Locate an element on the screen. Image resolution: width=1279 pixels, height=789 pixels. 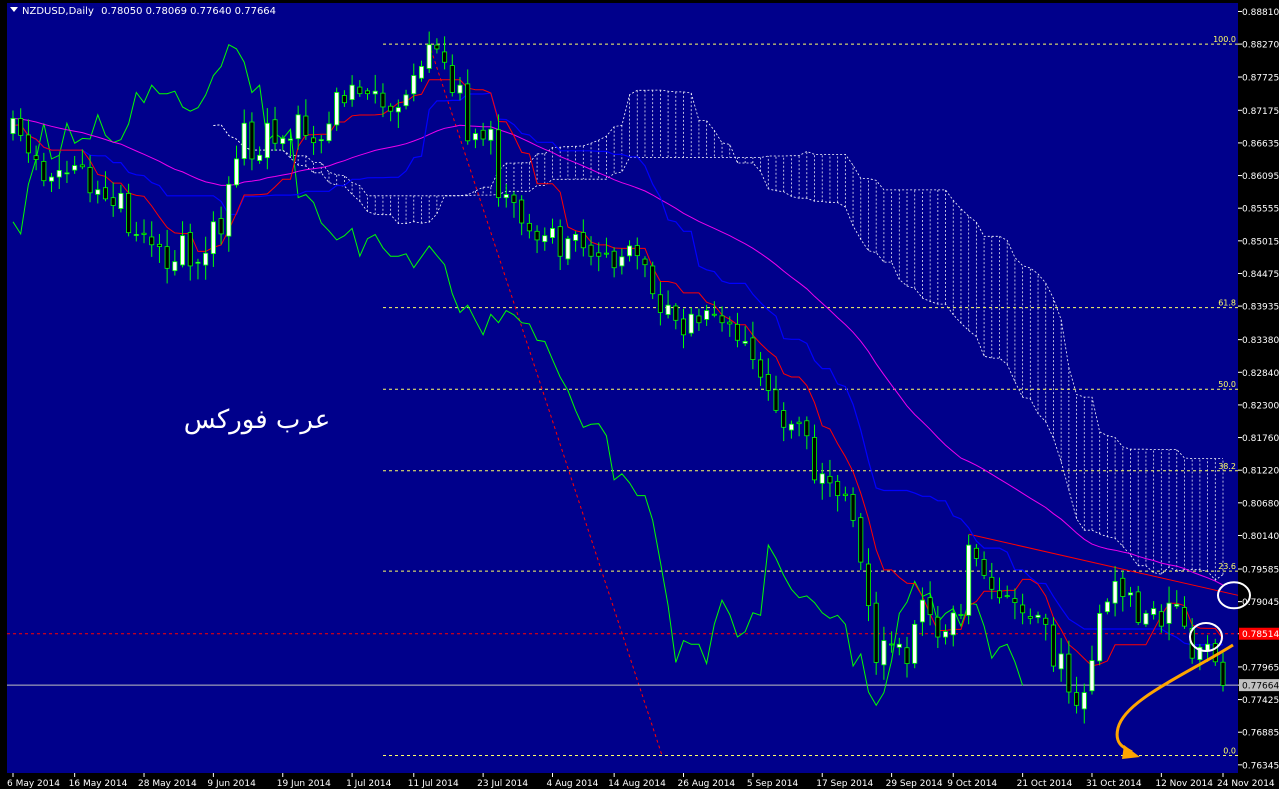
y-tick-label: 0.84475 is located at coordinates (1260, 275).